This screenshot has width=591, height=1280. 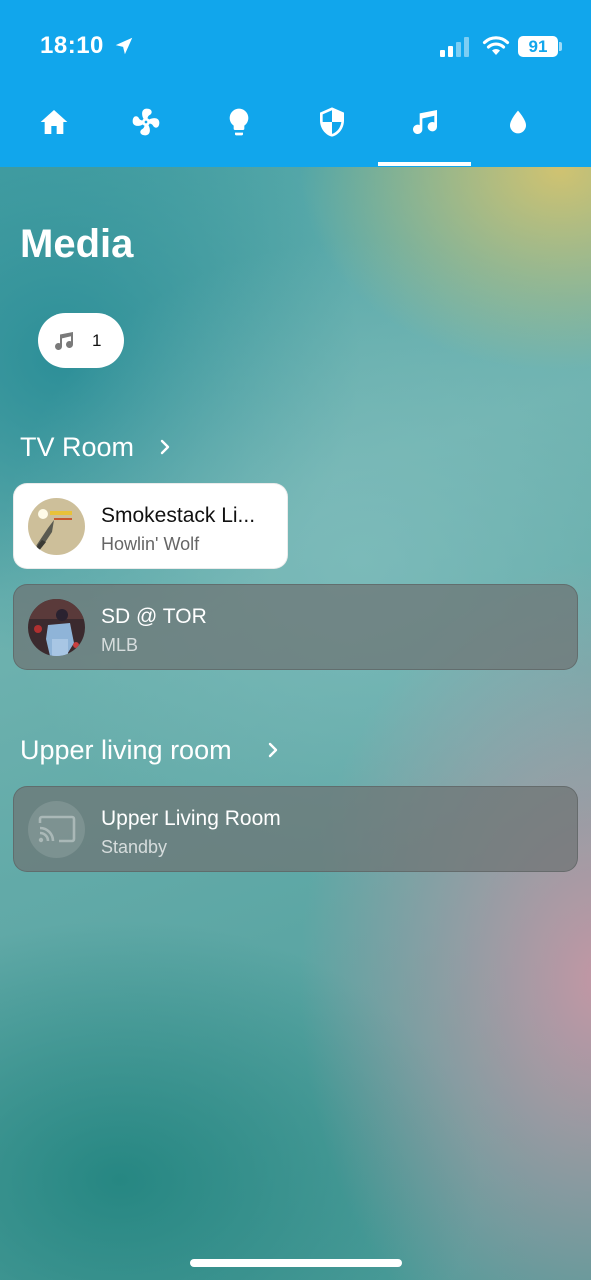 I want to click on cast-icon-wrapper, so click(x=56, y=829).